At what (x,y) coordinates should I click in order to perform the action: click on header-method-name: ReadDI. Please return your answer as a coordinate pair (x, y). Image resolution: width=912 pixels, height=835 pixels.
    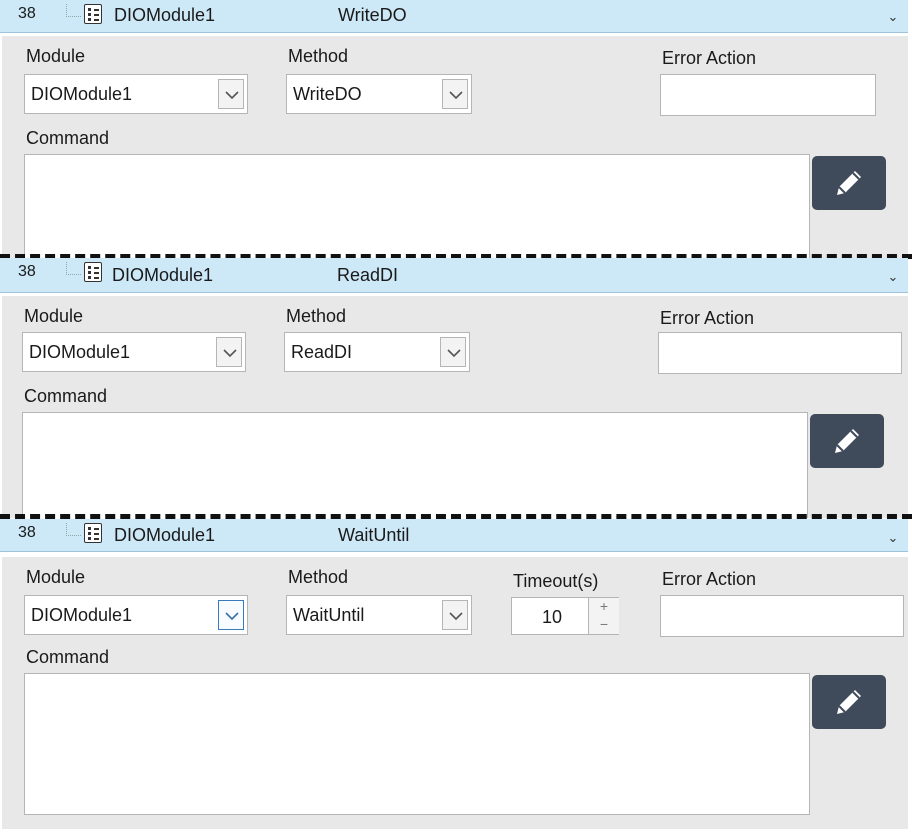
    Looking at the image, I should click on (368, 275).